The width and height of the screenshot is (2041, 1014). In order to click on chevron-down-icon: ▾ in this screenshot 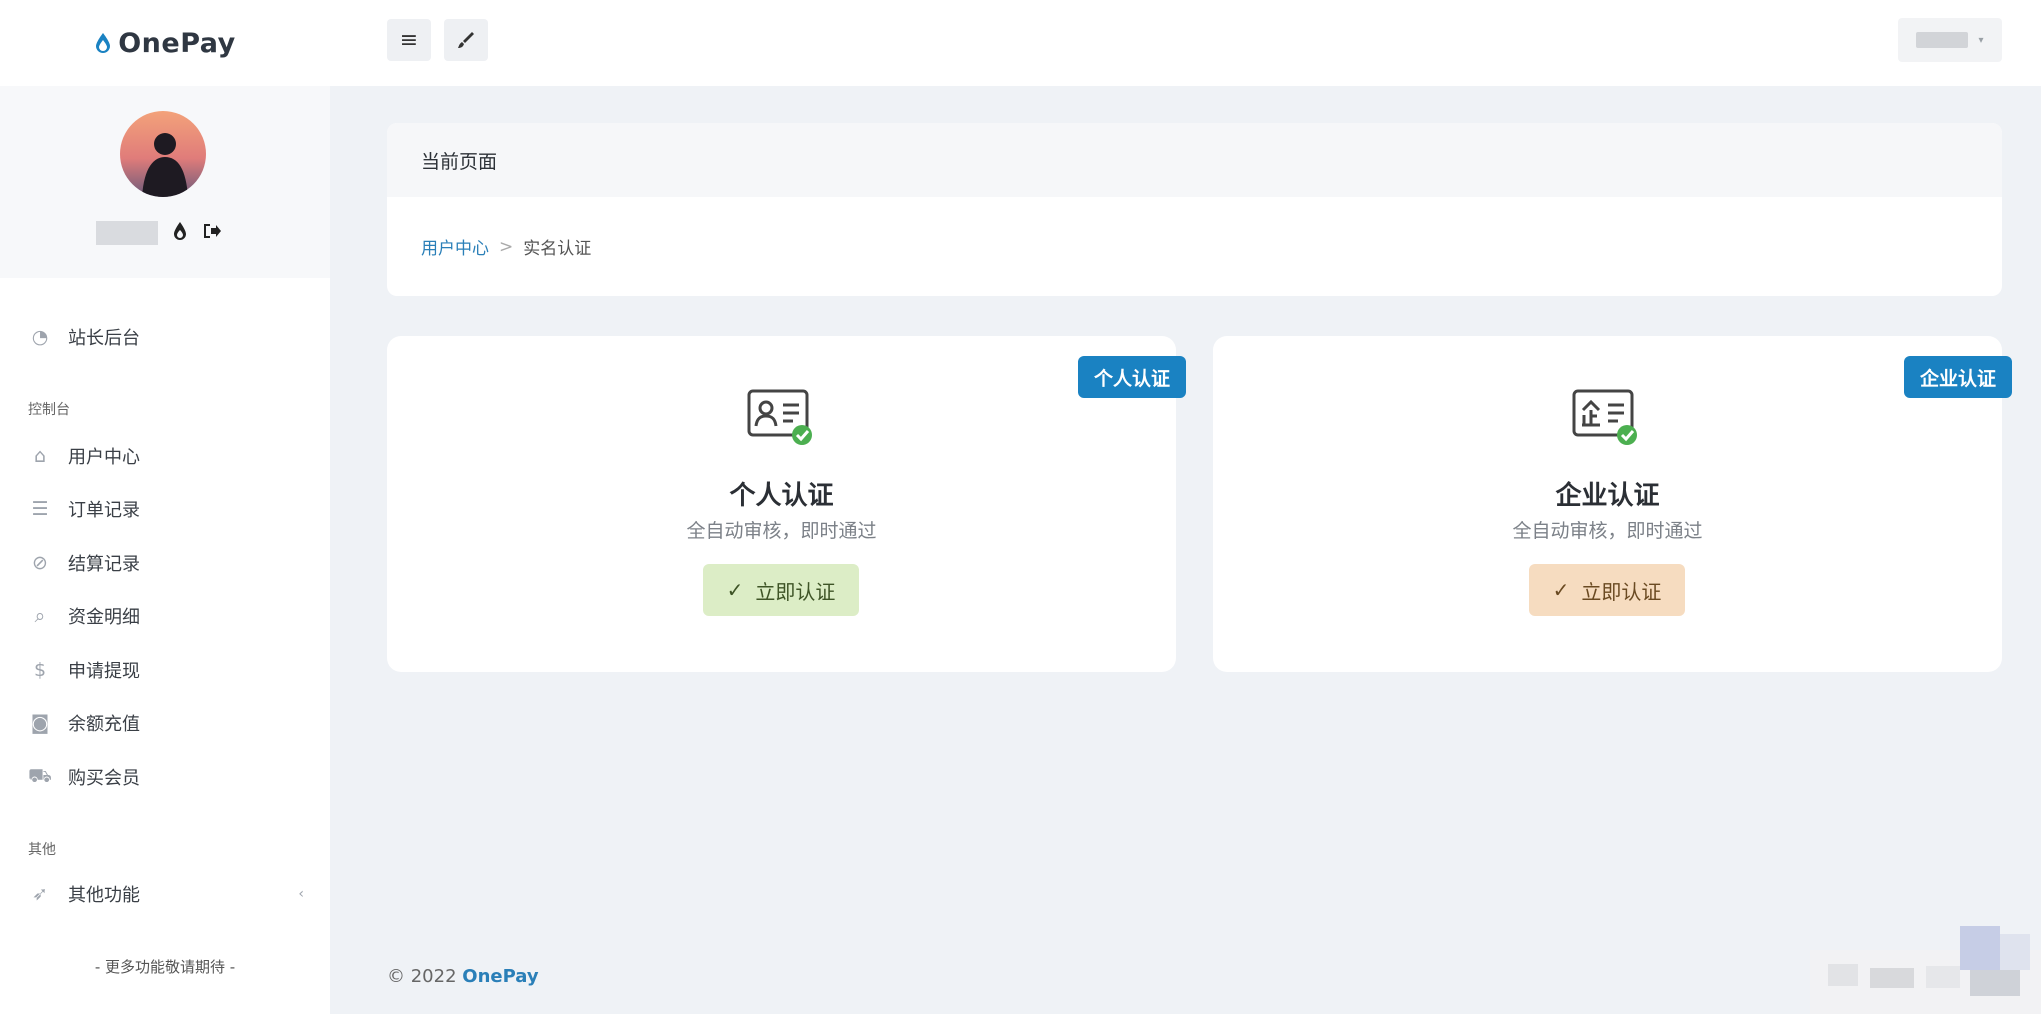, I will do `click(1981, 40)`.